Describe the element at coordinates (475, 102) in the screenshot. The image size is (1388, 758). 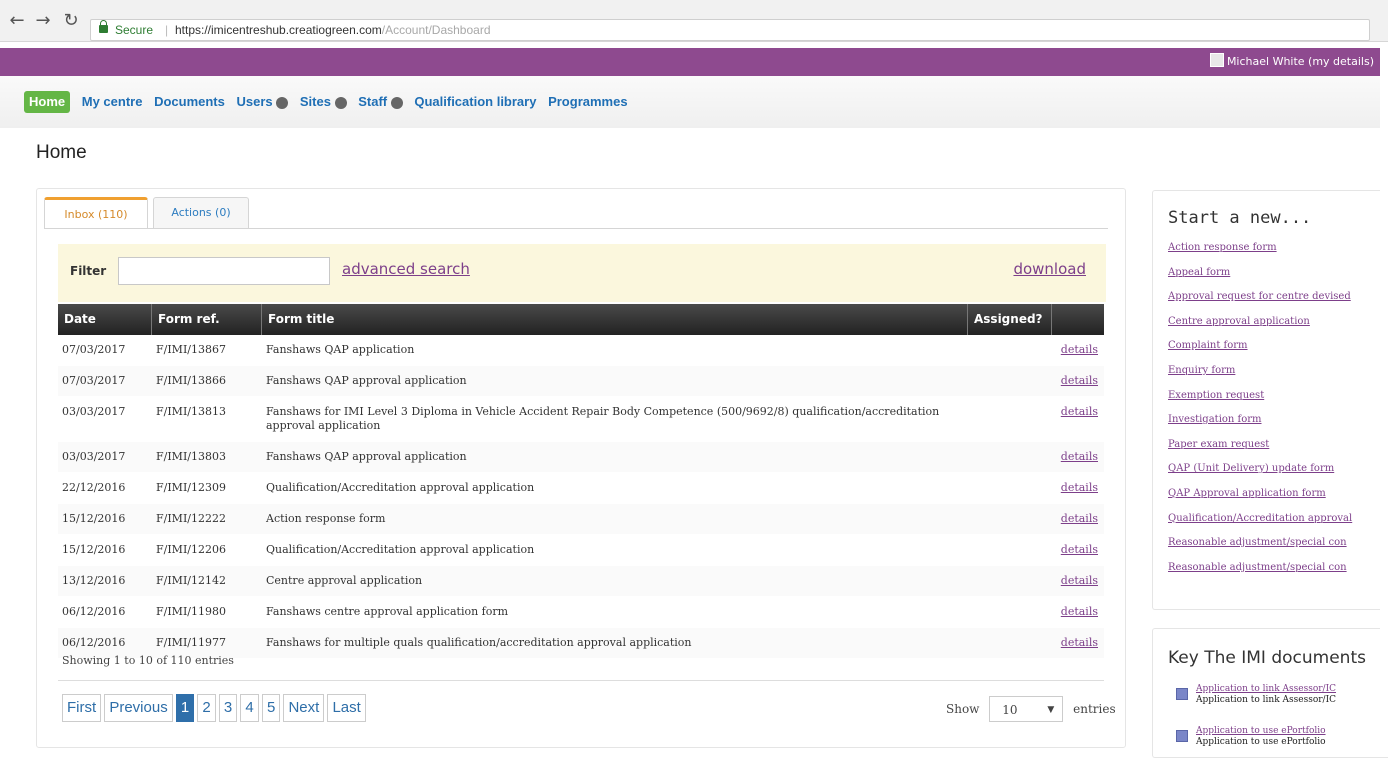
I see `nav-qualification-library: Qualification library` at that location.